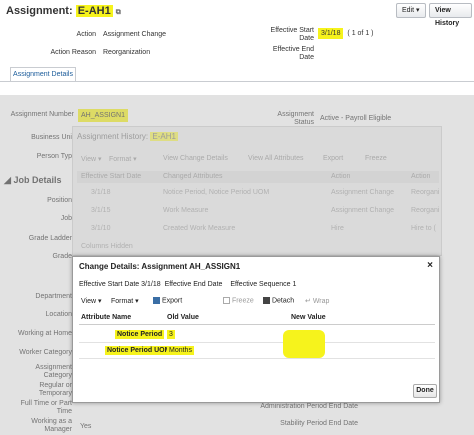 This screenshot has width=474, height=435. I want to click on info-seq-label: Effective Sequence, so click(260, 284).